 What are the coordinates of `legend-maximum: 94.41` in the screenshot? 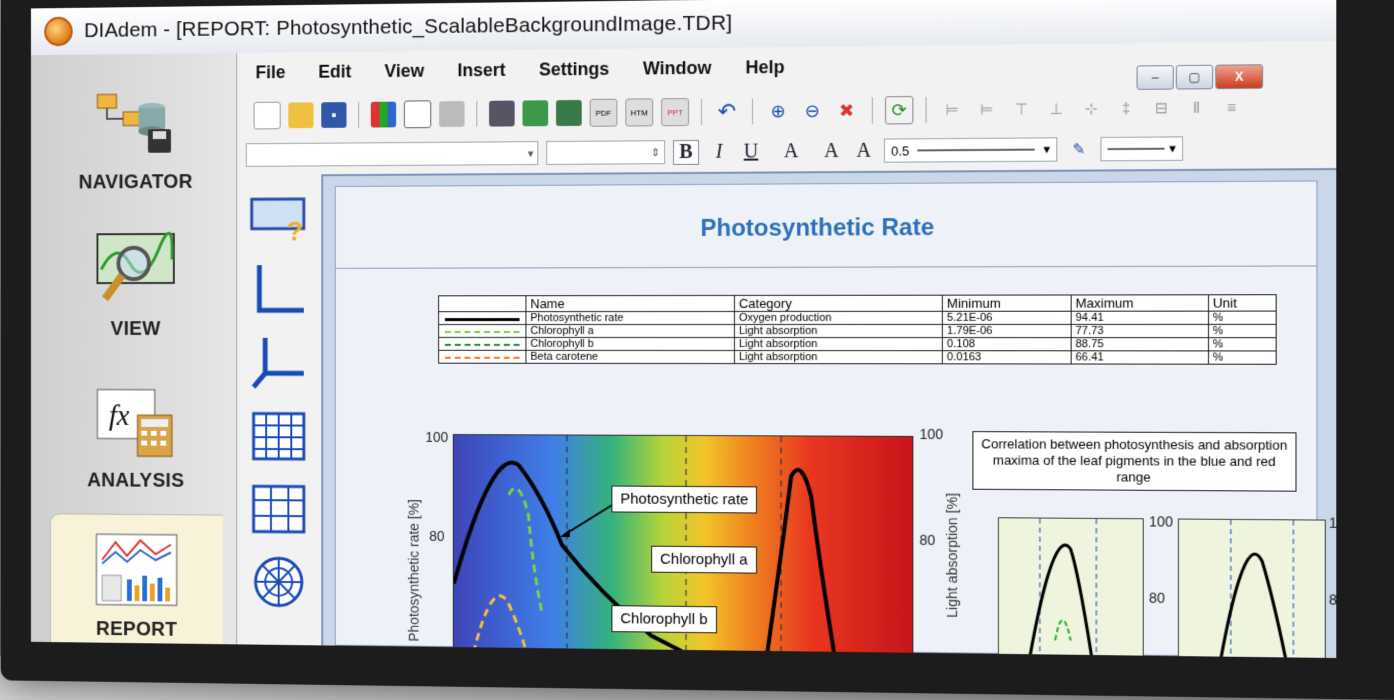 It's located at (1139, 318).